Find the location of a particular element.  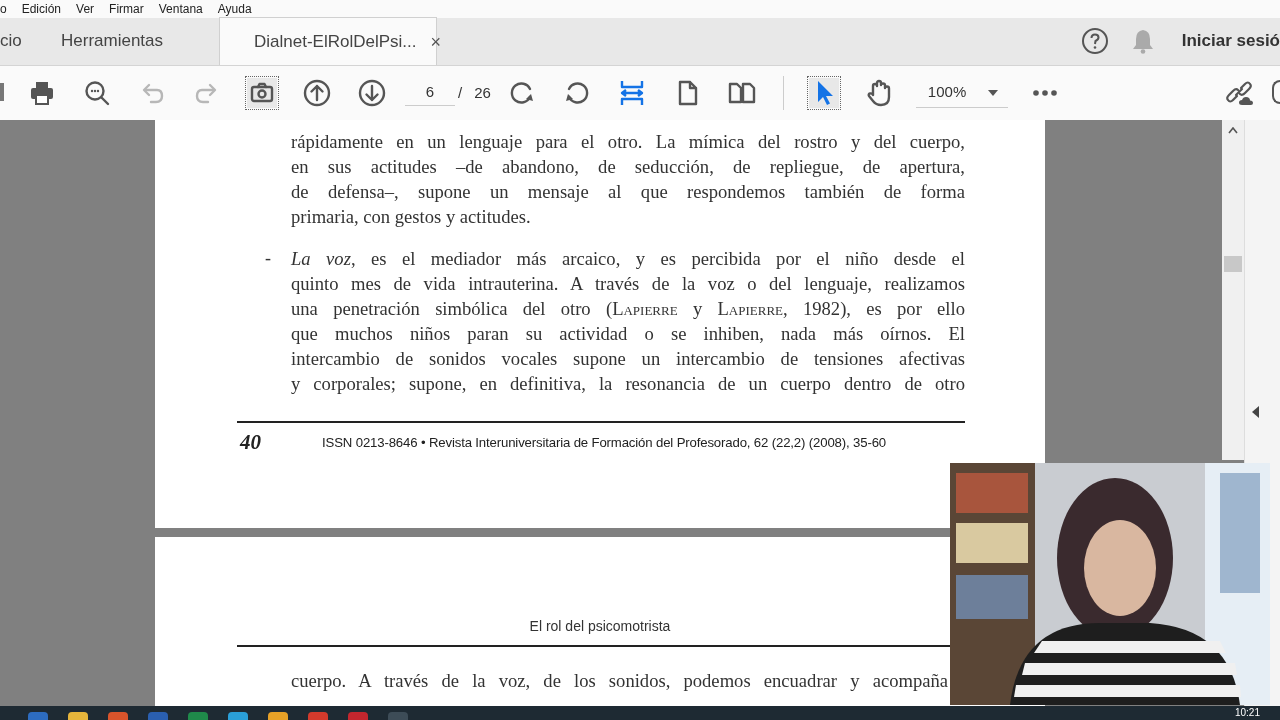

scrollbar is located at coordinates (1233, 290).